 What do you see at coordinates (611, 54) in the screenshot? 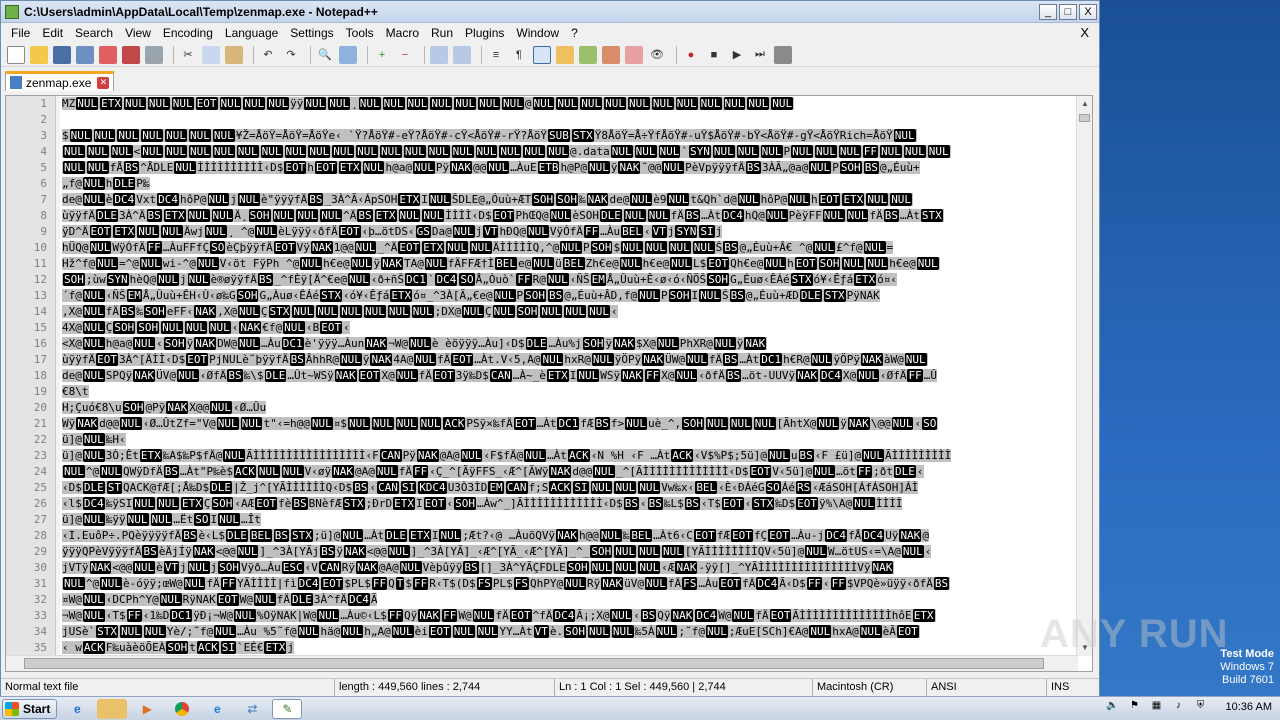
I see `function-list-icon` at bounding box center [611, 54].